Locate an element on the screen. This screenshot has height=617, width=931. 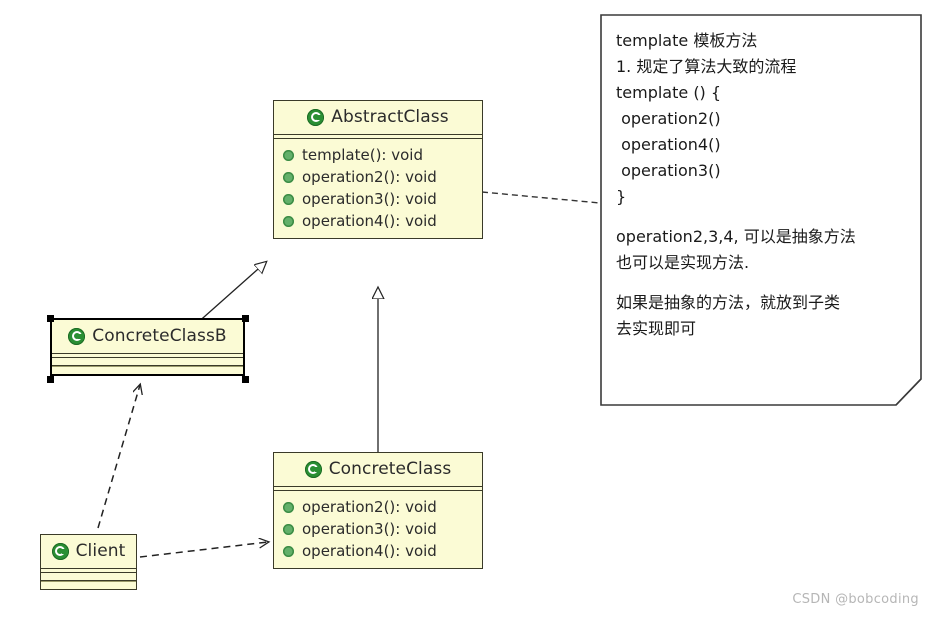
note-line: operation2() is located at coordinates (668, 118).